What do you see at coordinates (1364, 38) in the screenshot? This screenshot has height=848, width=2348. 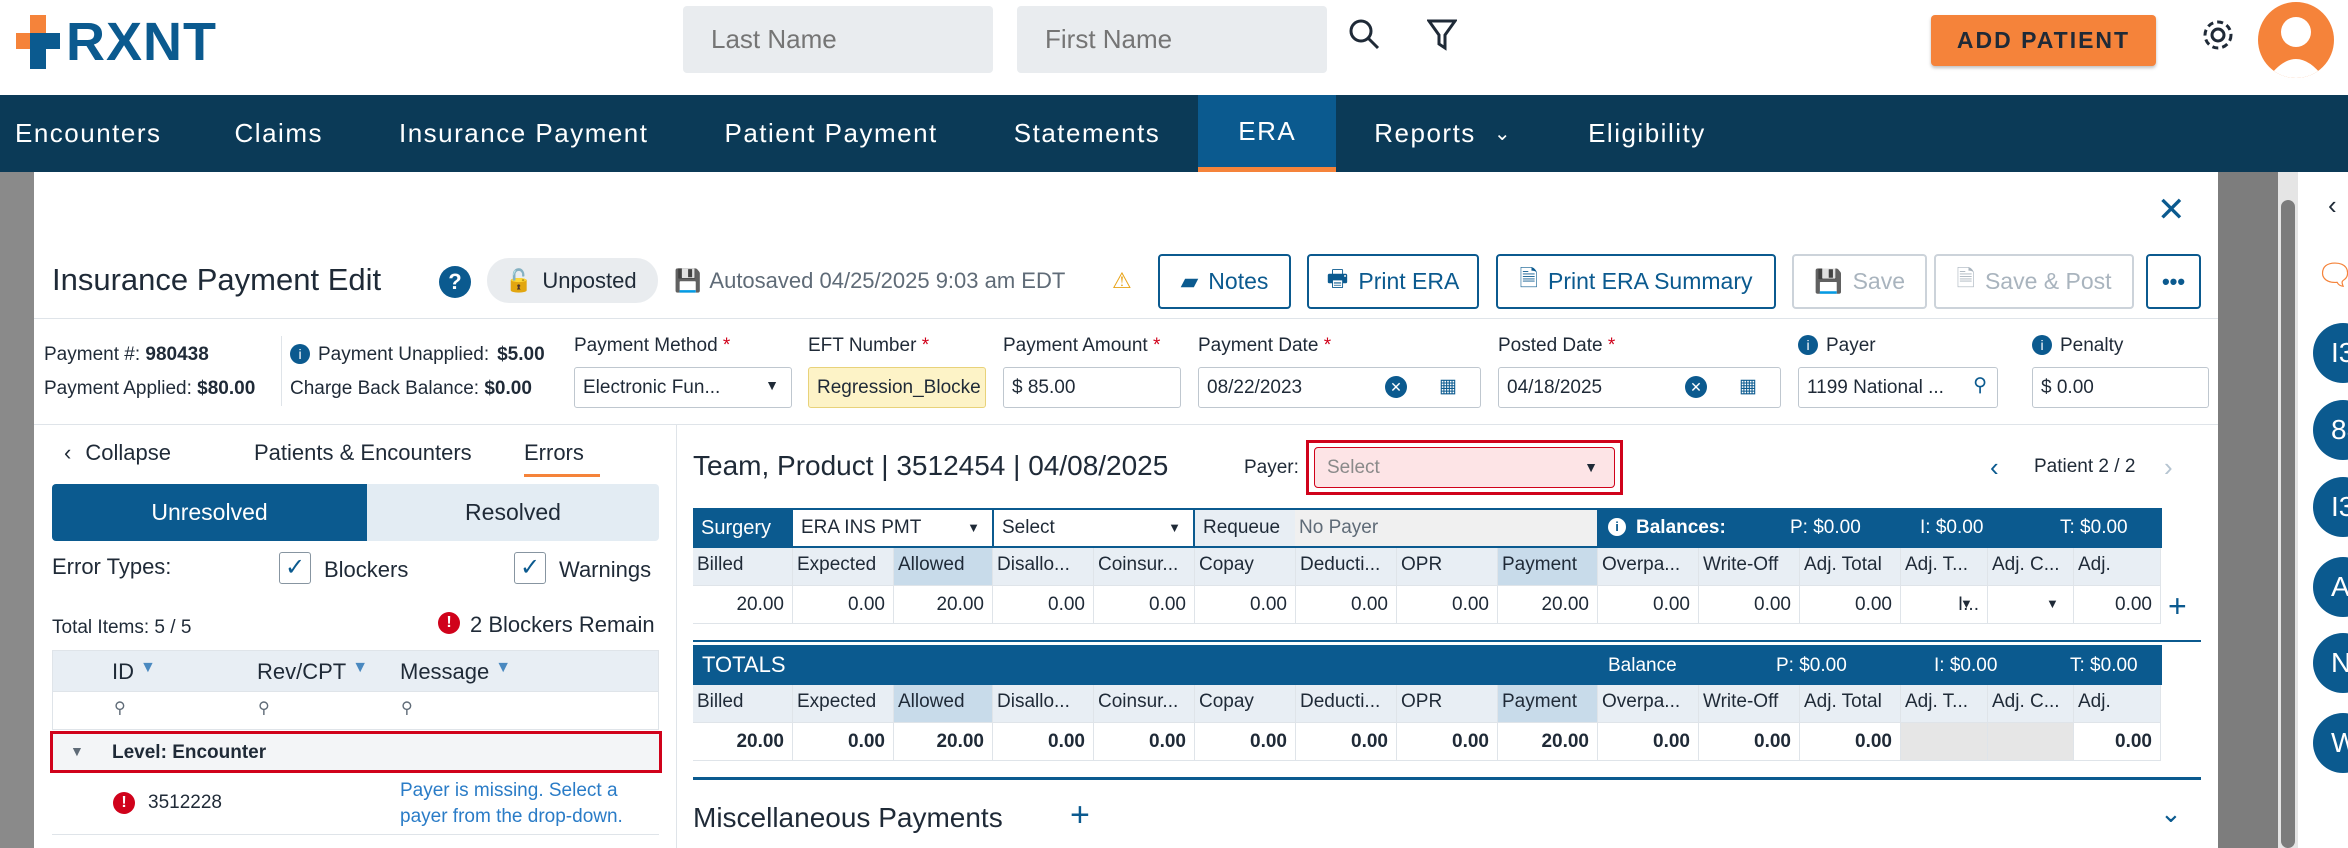 I see `search-icon` at bounding box center [1364, 38].